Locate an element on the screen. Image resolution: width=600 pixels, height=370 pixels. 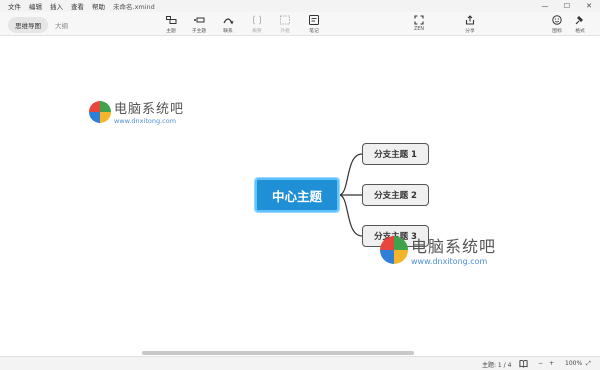
branch-topic-1: 分支主题 1 is located at coordinates (395, 154).